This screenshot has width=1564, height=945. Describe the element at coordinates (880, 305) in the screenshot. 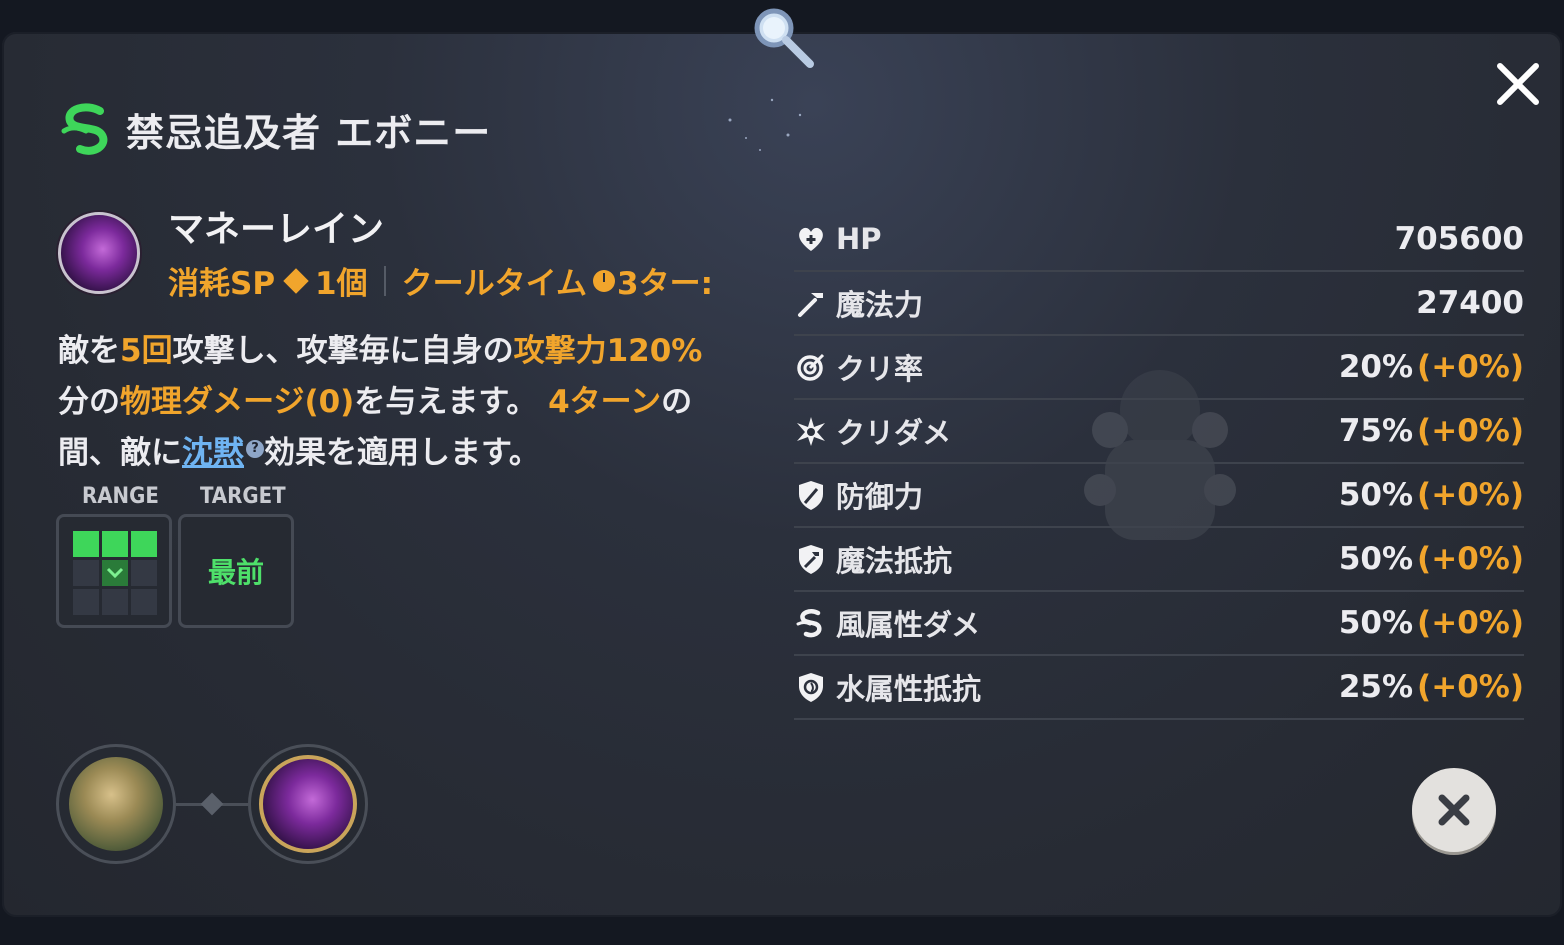

I see `stat-label: 魔法力` at that location.